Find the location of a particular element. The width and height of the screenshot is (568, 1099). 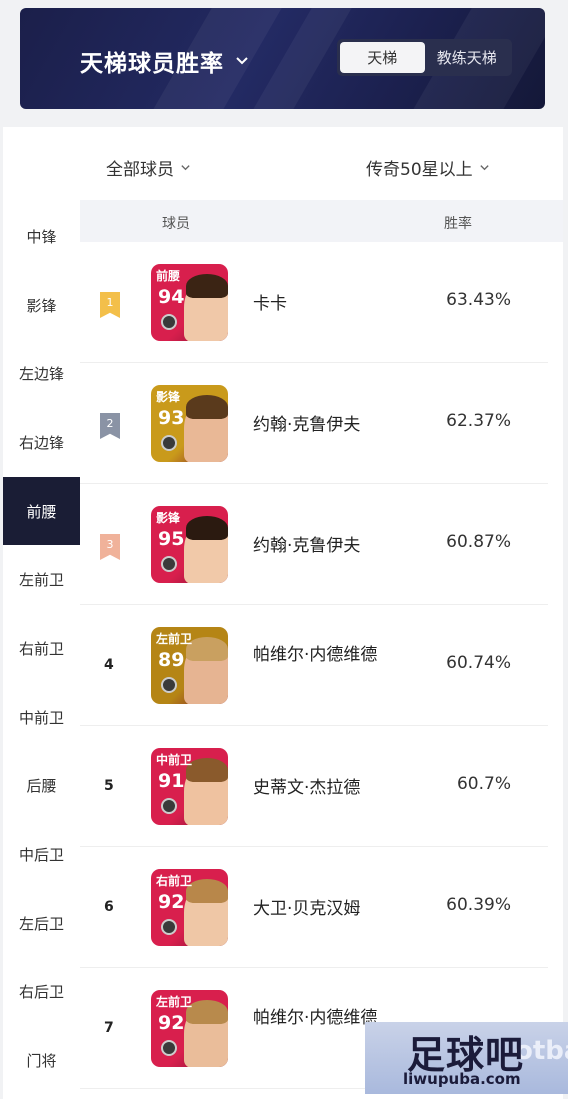

rank-number: 5 is located at coordinates (109, 786).